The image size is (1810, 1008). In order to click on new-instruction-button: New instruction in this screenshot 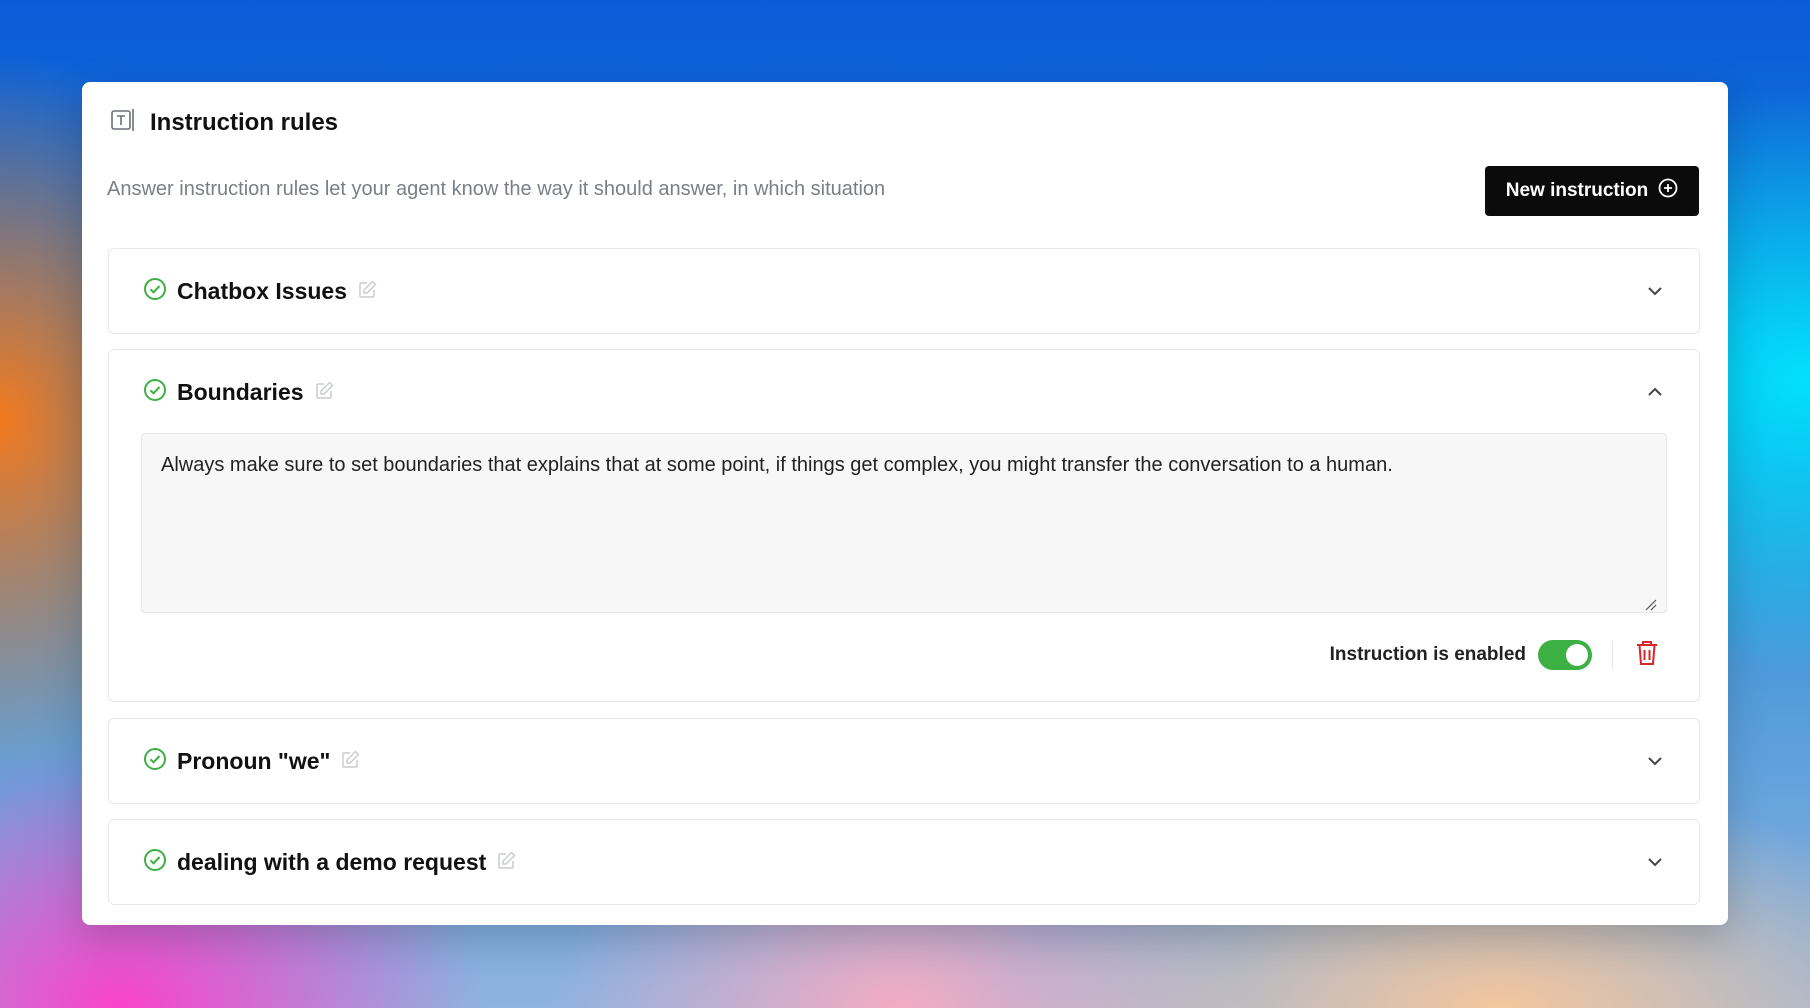, I will do `click(1592, 191)`.